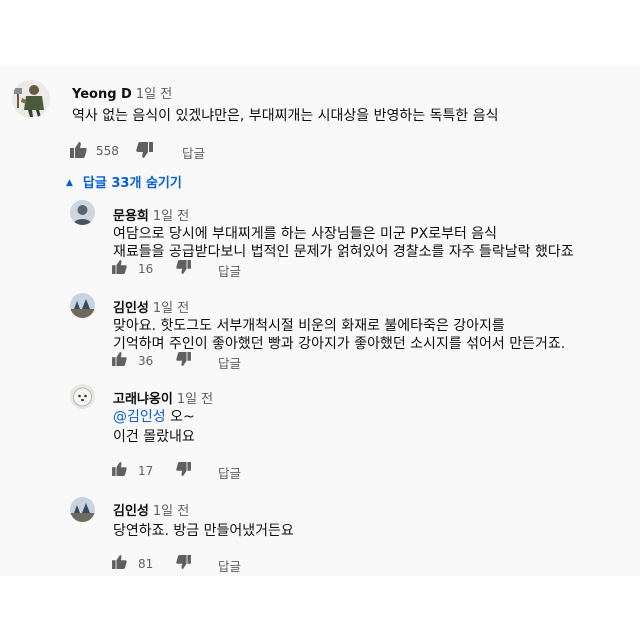 This screenshot has height=642, width=640. I want to click on avatar-person-icon, so click(82, 212).